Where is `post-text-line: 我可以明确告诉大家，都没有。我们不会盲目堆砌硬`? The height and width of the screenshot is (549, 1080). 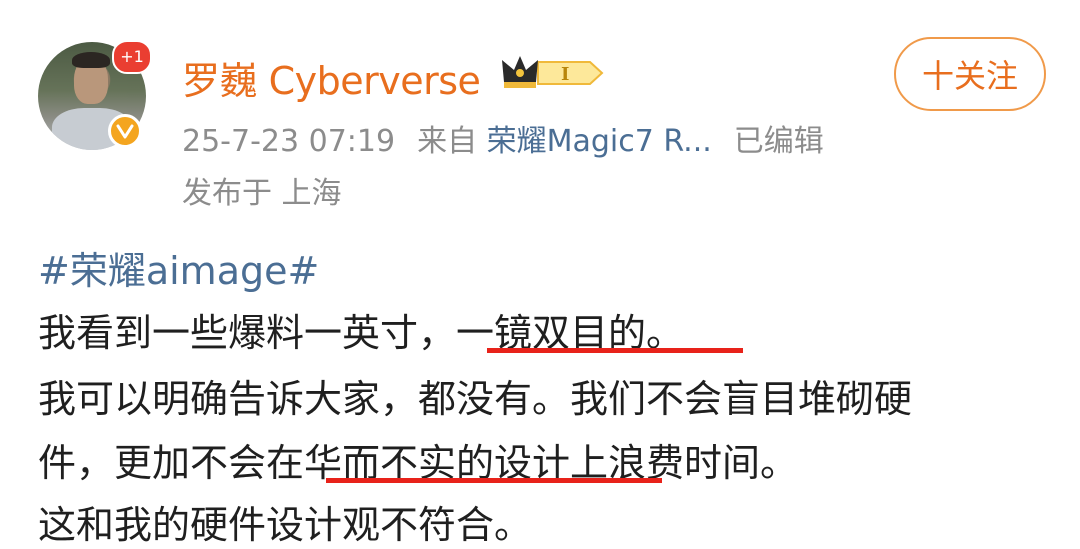 post-text-line: 我可以明确告诉大家，都没有。我们不会盲目堆砌硬 is located at coordinates (475, 399).